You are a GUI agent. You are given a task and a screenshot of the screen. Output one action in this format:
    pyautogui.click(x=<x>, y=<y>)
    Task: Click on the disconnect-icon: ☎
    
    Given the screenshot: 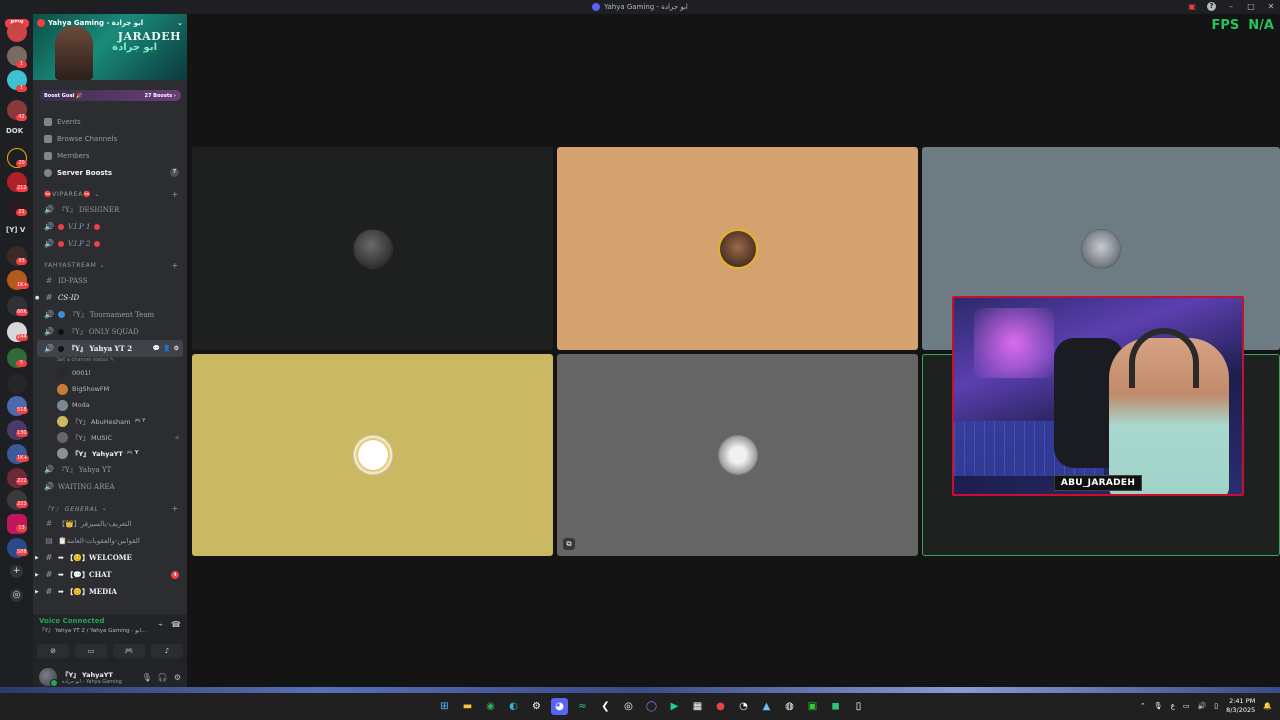 What is the action you would take?
    pyautogui.click(x=176, y=624)
    